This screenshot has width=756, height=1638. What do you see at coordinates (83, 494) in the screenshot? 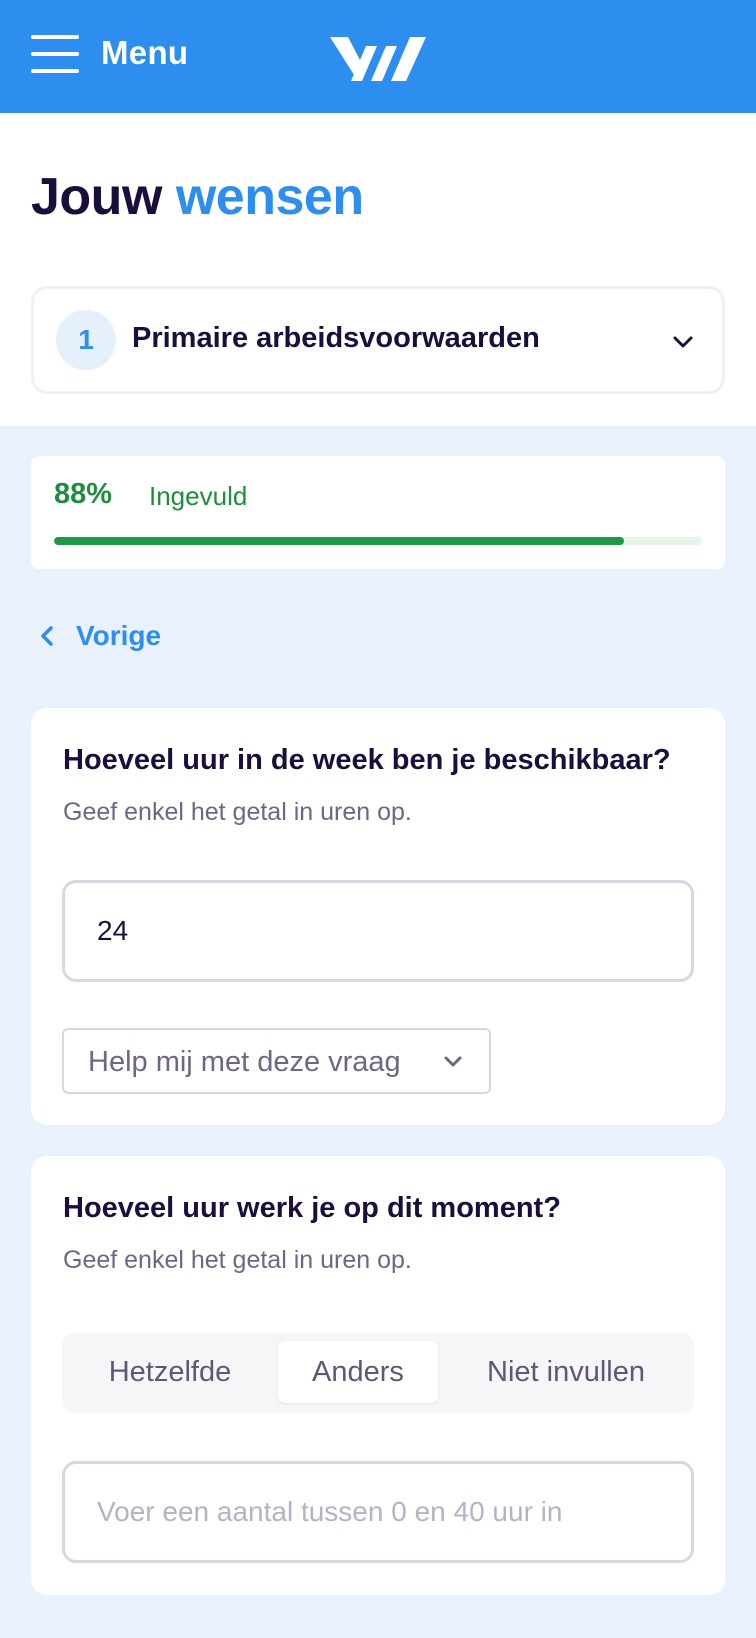
I see `progress-percentage: 88%` at bounding box center [83, 494].